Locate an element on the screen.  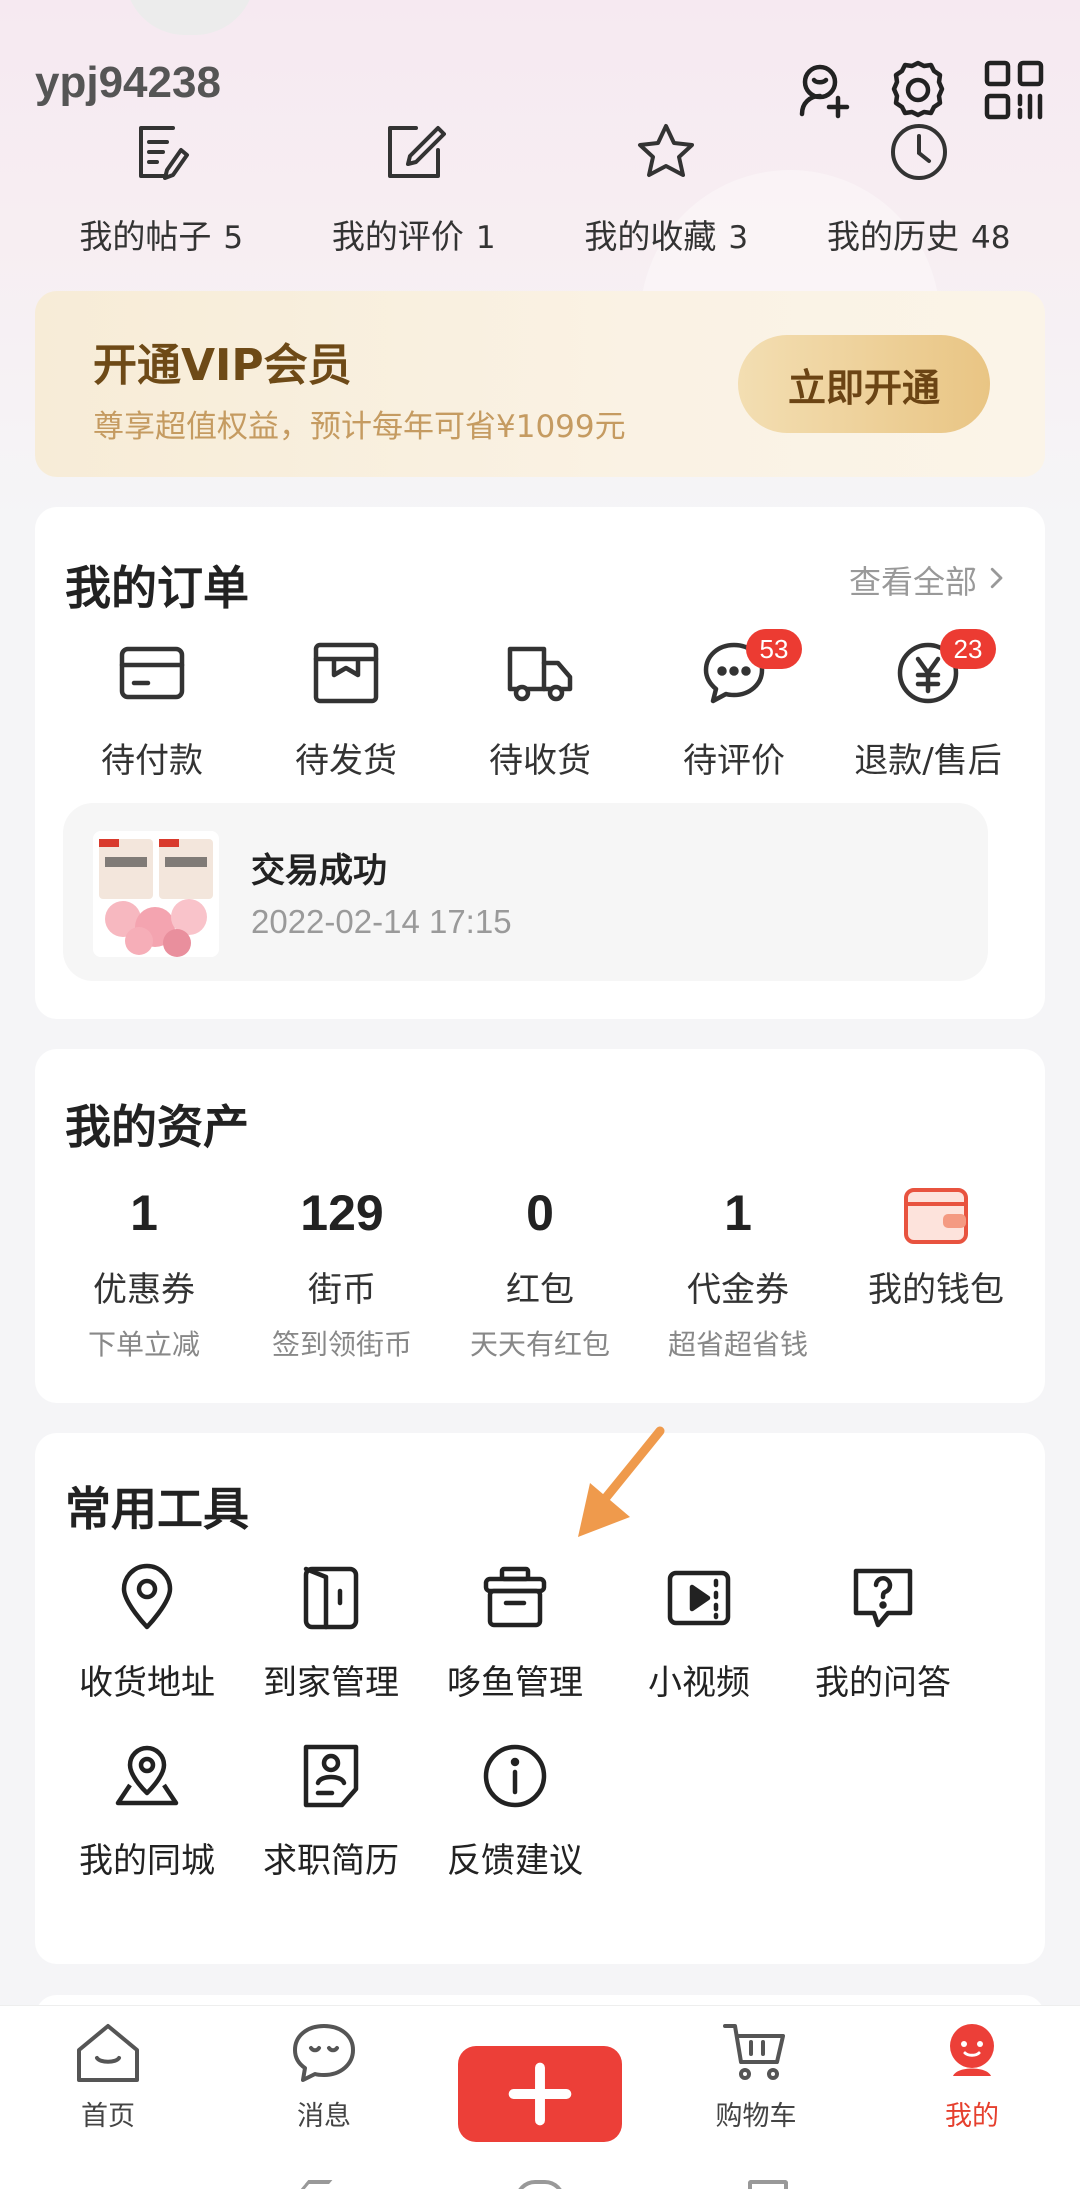
vip-title: 开通VIP会员 is located at coordinates (222, 365).